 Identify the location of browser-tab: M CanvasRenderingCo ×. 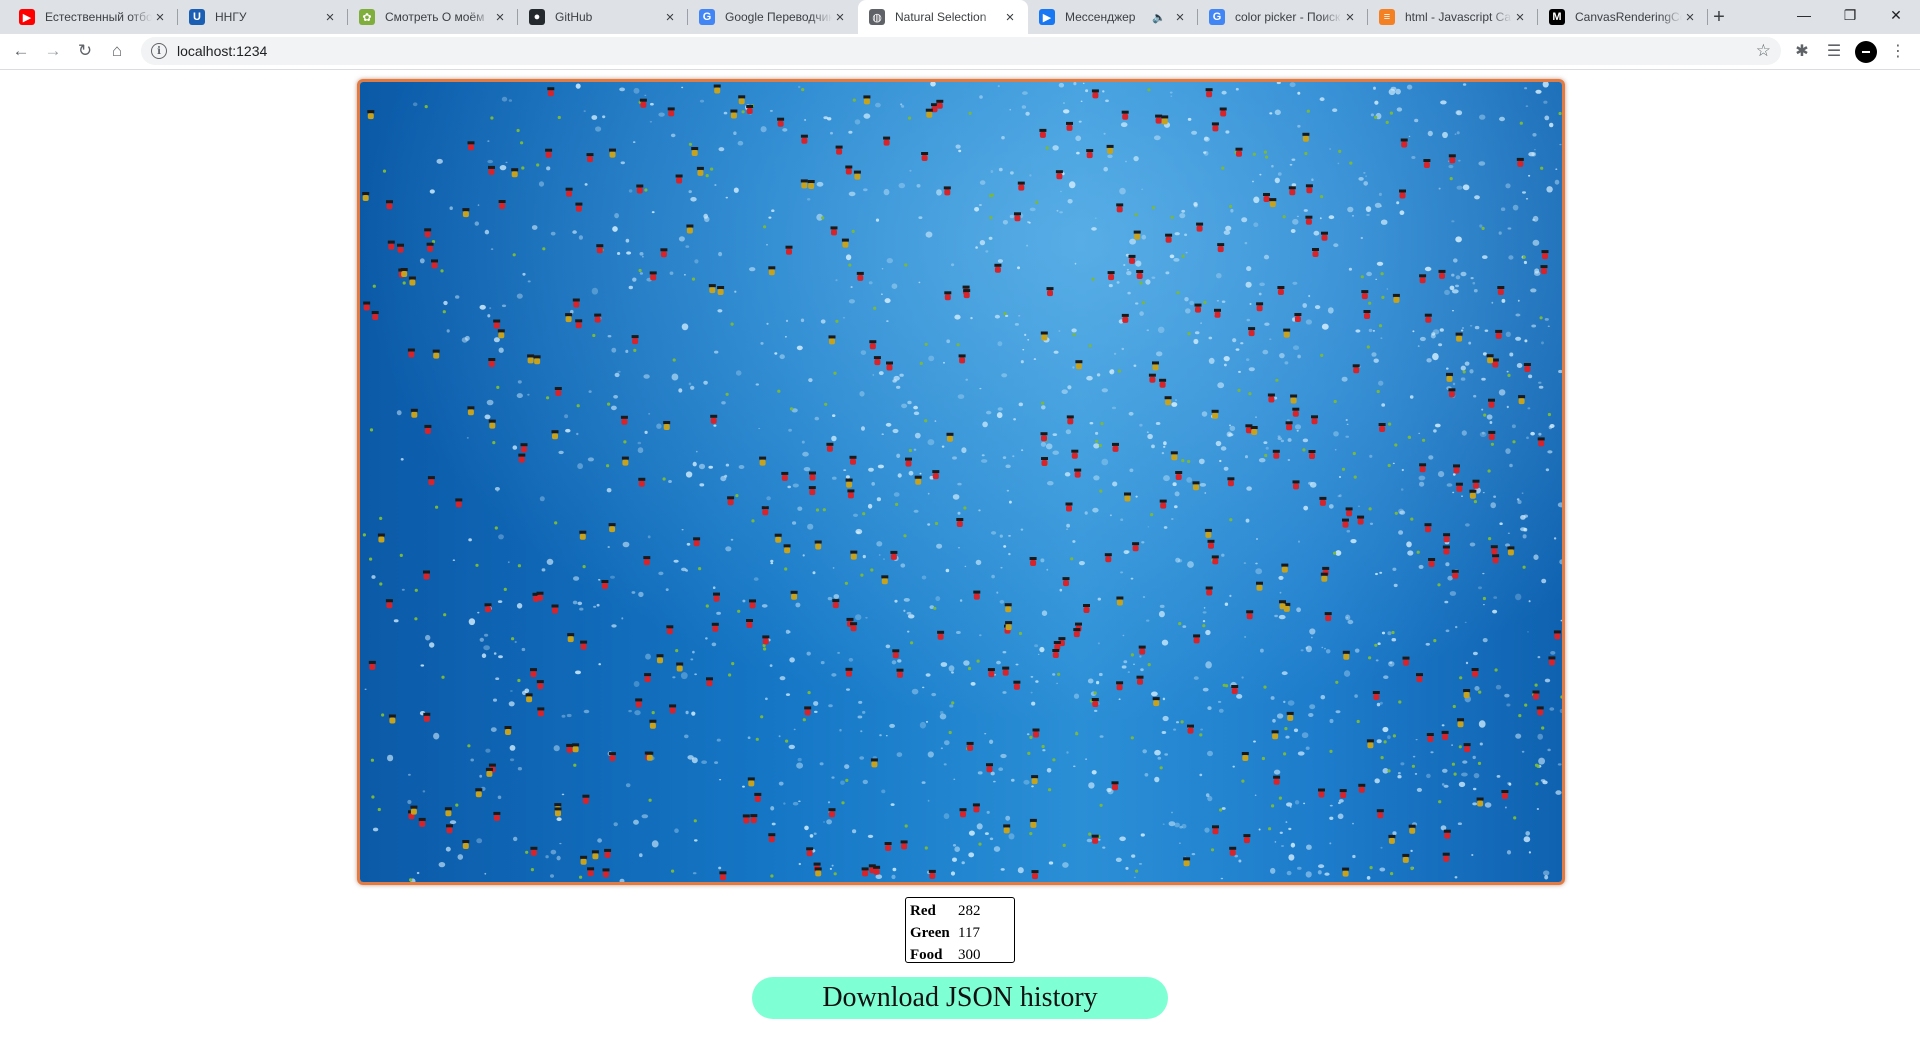
(1623, 17).